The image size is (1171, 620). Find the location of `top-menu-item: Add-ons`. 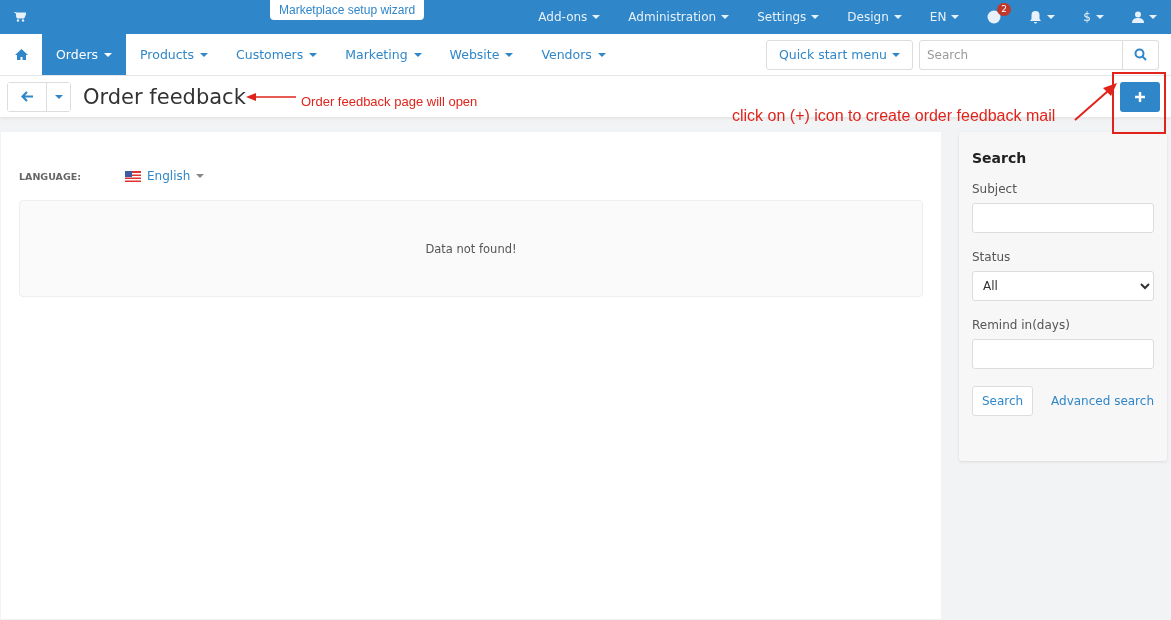

top-menu-item: Add-ons is located at coordinates (569, 17).